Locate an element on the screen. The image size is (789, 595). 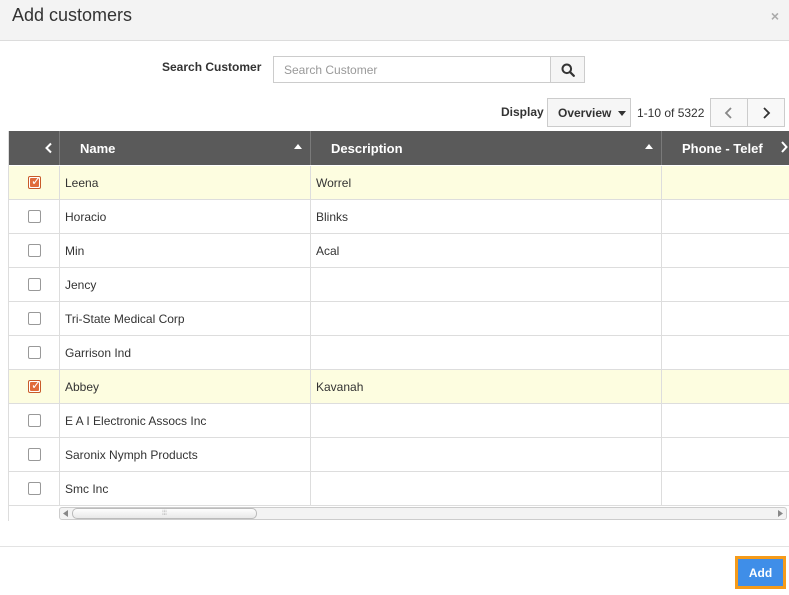
column-header-label: Name is located at coordinates (98, 148).